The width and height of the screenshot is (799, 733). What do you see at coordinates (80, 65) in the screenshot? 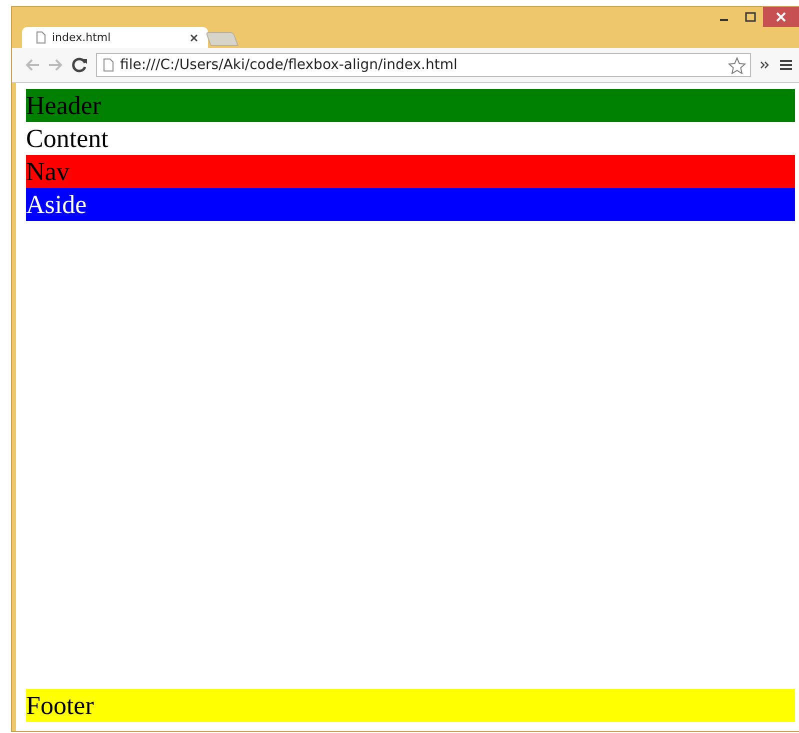
I see `reload-icon` at bounding box center [80, 65].